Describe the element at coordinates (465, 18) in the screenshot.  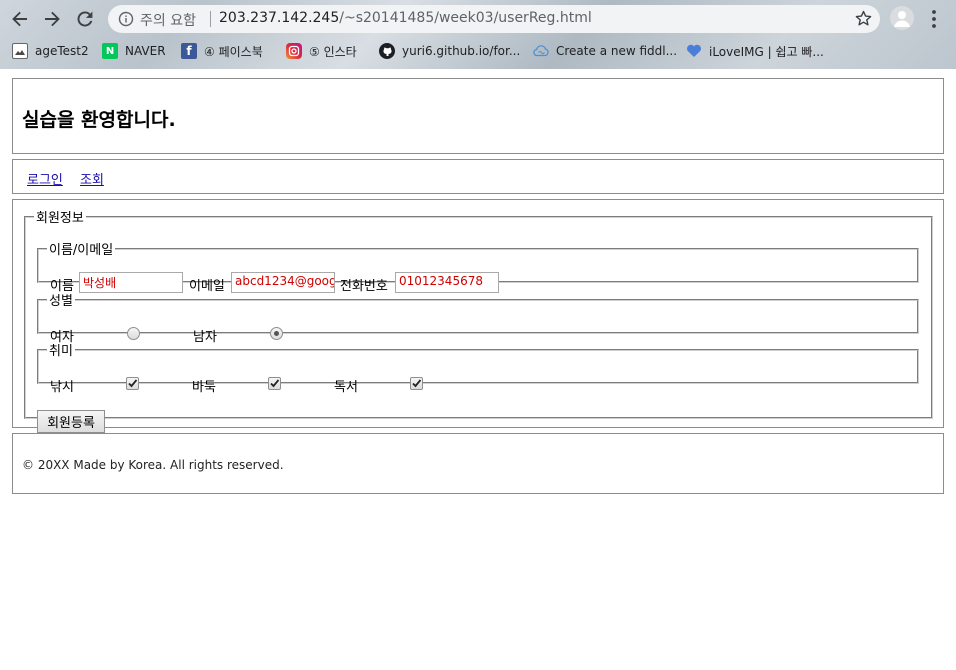
I see `url-path: /~s20141485/week03/userReg.html` at that location.